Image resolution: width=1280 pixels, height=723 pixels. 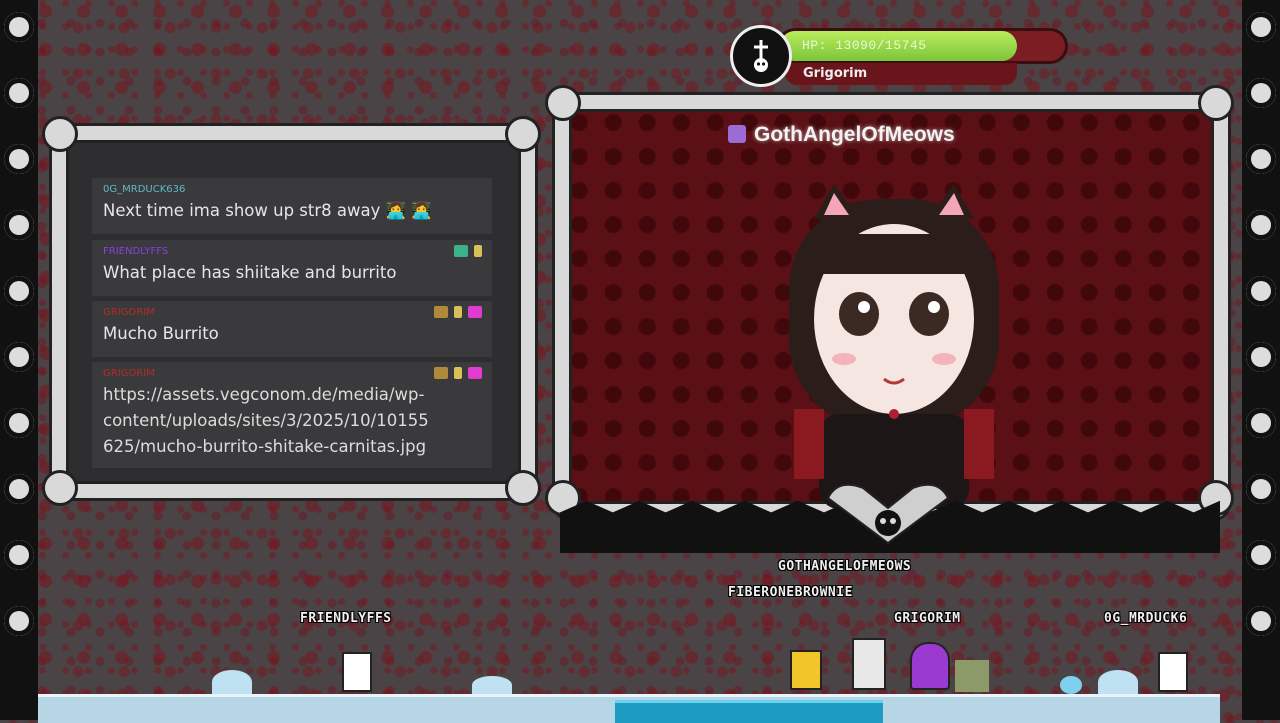 I want to click on hp-text: HP: 13090/15745, so click(x=864, y=45).